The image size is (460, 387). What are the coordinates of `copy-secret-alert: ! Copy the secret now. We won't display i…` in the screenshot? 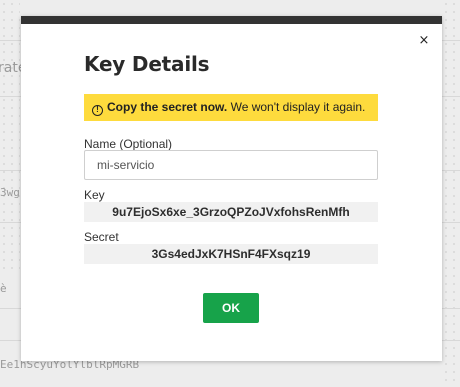 It's located at (231, 107).